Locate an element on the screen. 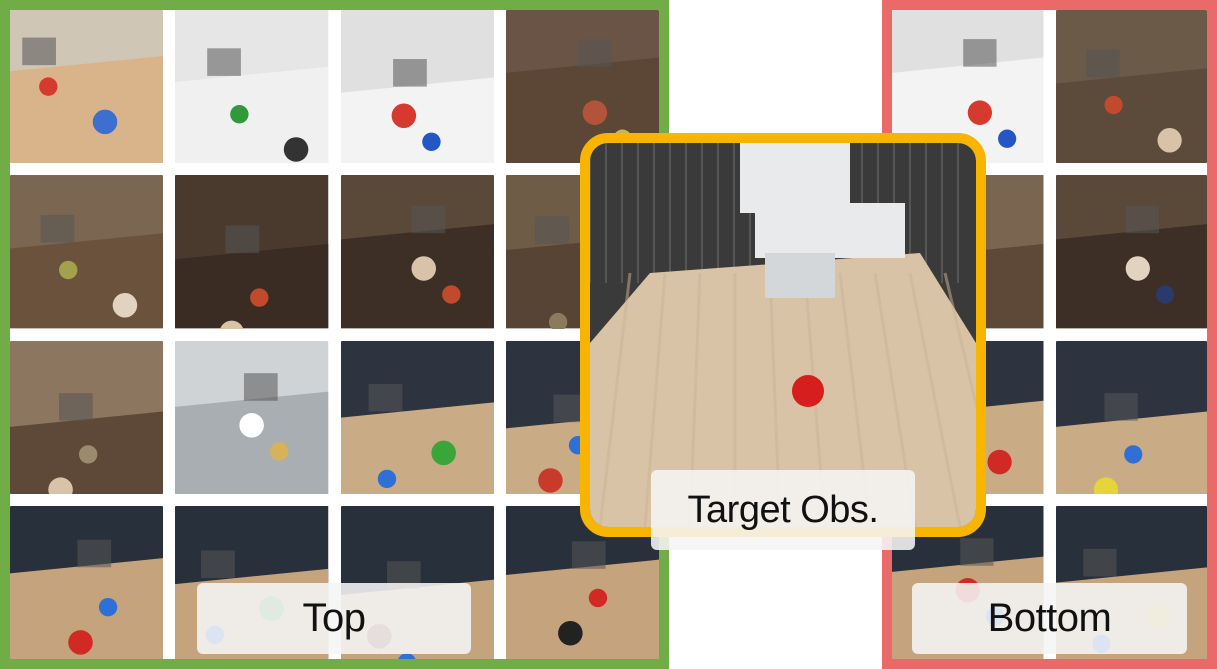 Image resolution: width=1217 pixels, height=669 pixels. bottom-label: Bottom is located at coordinates (1049, 618).